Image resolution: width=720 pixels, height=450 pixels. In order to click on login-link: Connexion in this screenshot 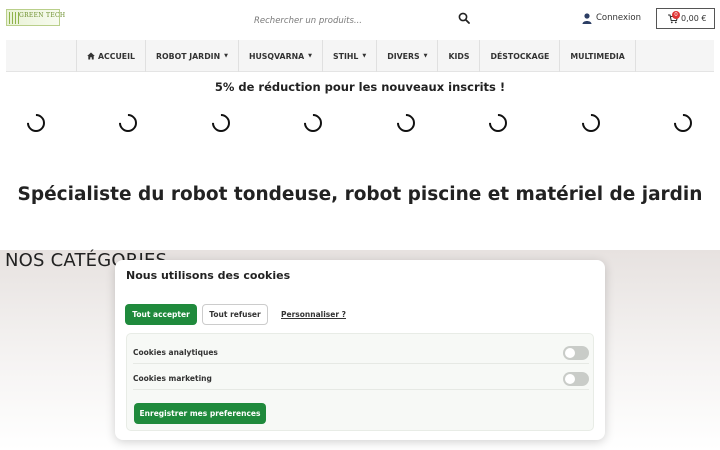, I will do `click(611, 18)`.